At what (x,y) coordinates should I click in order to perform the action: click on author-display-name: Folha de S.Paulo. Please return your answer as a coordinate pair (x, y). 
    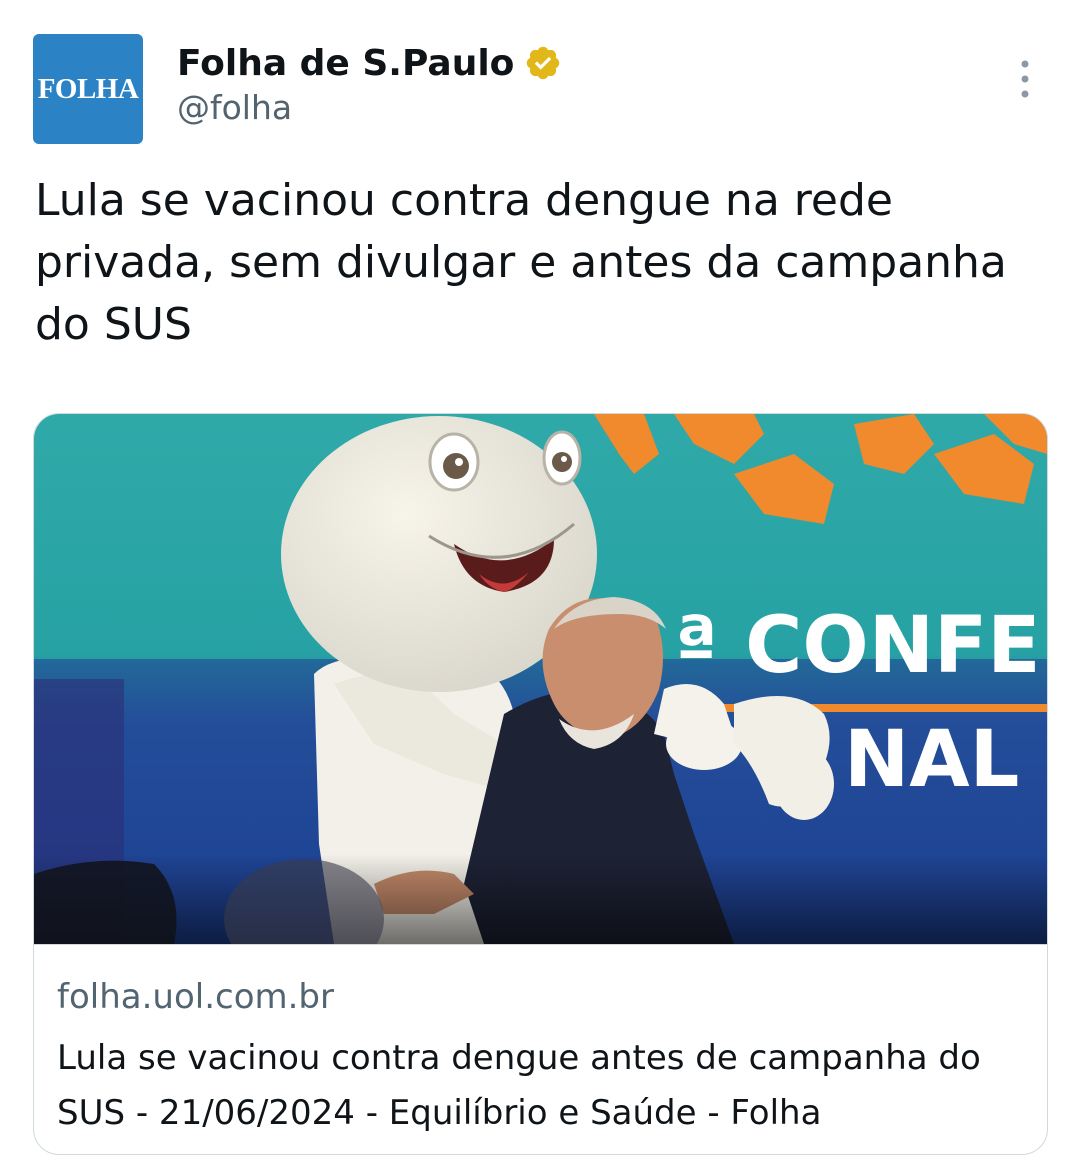
    Looking at the image, I should click on (345, 63).